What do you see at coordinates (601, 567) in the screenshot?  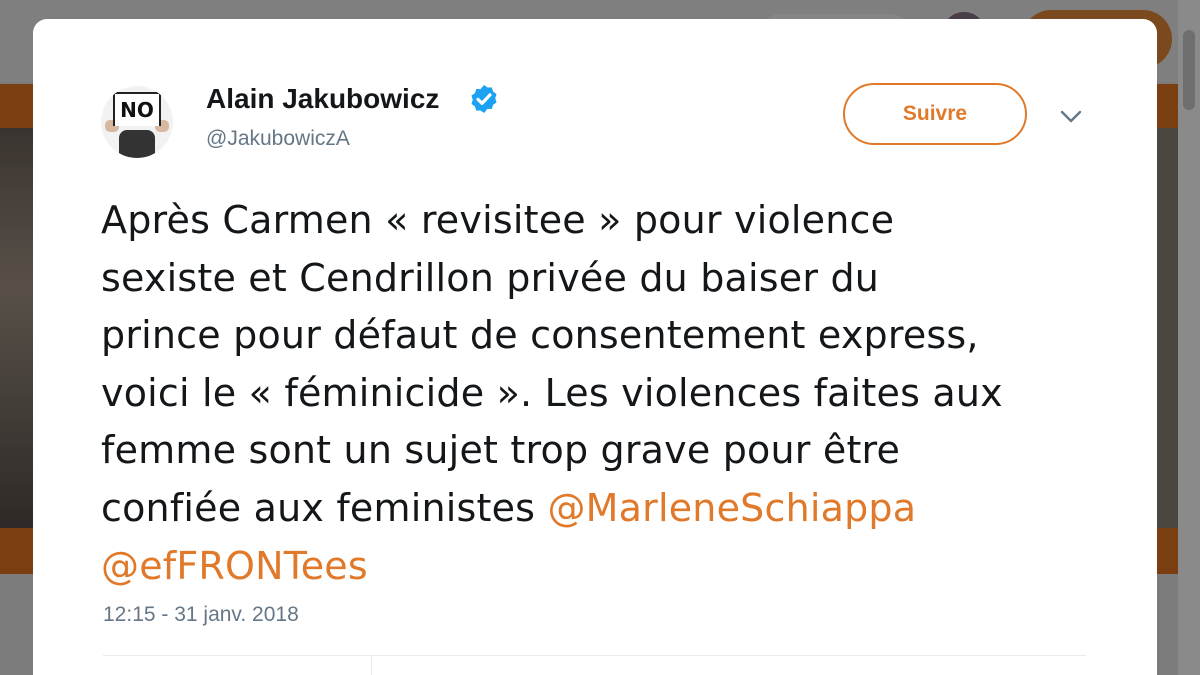 I see `tweet-text-line-with-mention: @efFRONTees` at bounding box center [601, 567].